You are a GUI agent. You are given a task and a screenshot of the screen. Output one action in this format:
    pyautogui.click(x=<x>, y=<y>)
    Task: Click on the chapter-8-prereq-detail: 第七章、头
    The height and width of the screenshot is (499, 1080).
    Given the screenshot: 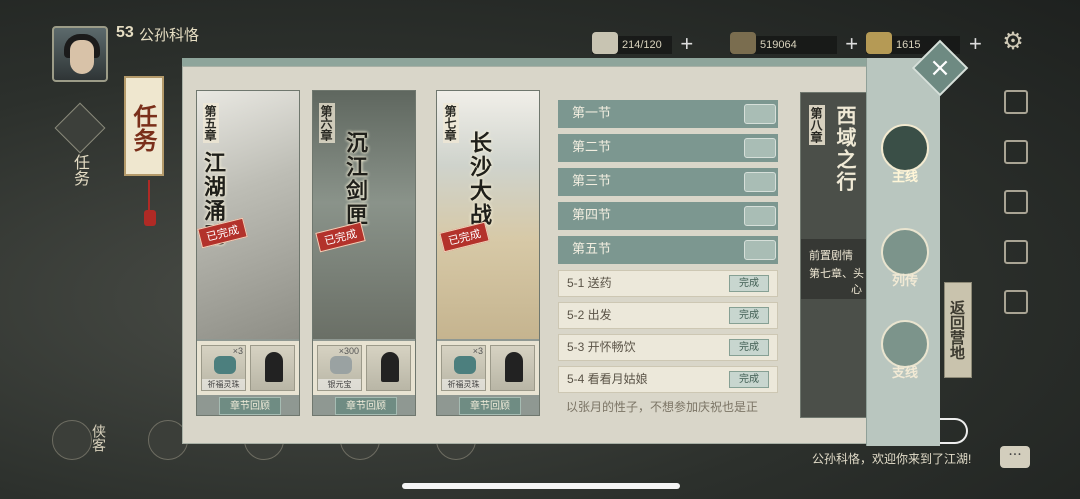 What is the action you would take?
    pyautogui.click(x=836, y=274)
    